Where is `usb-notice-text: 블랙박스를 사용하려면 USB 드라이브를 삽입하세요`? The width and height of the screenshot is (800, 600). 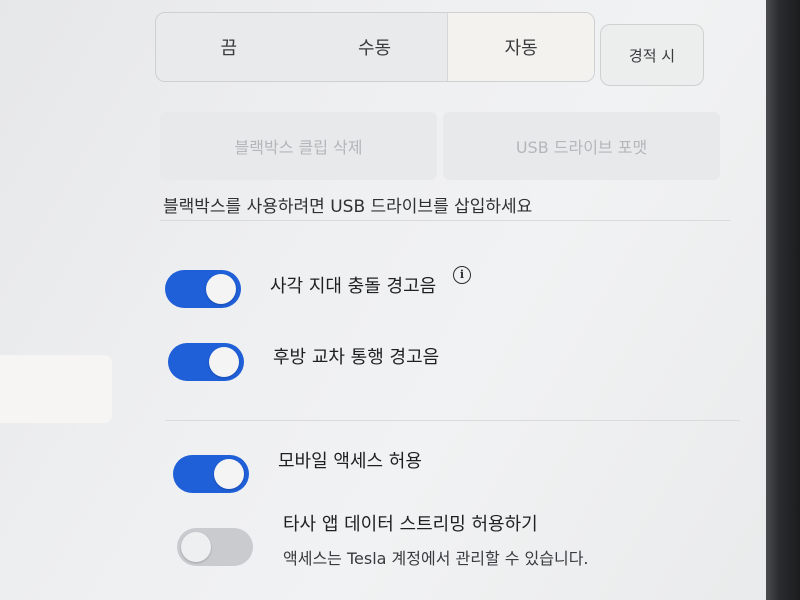 usb-notice-text: 블랙박스를 사용하려면 USB 드라이브를 삽입하세요 is located at coordinates (348, 207).